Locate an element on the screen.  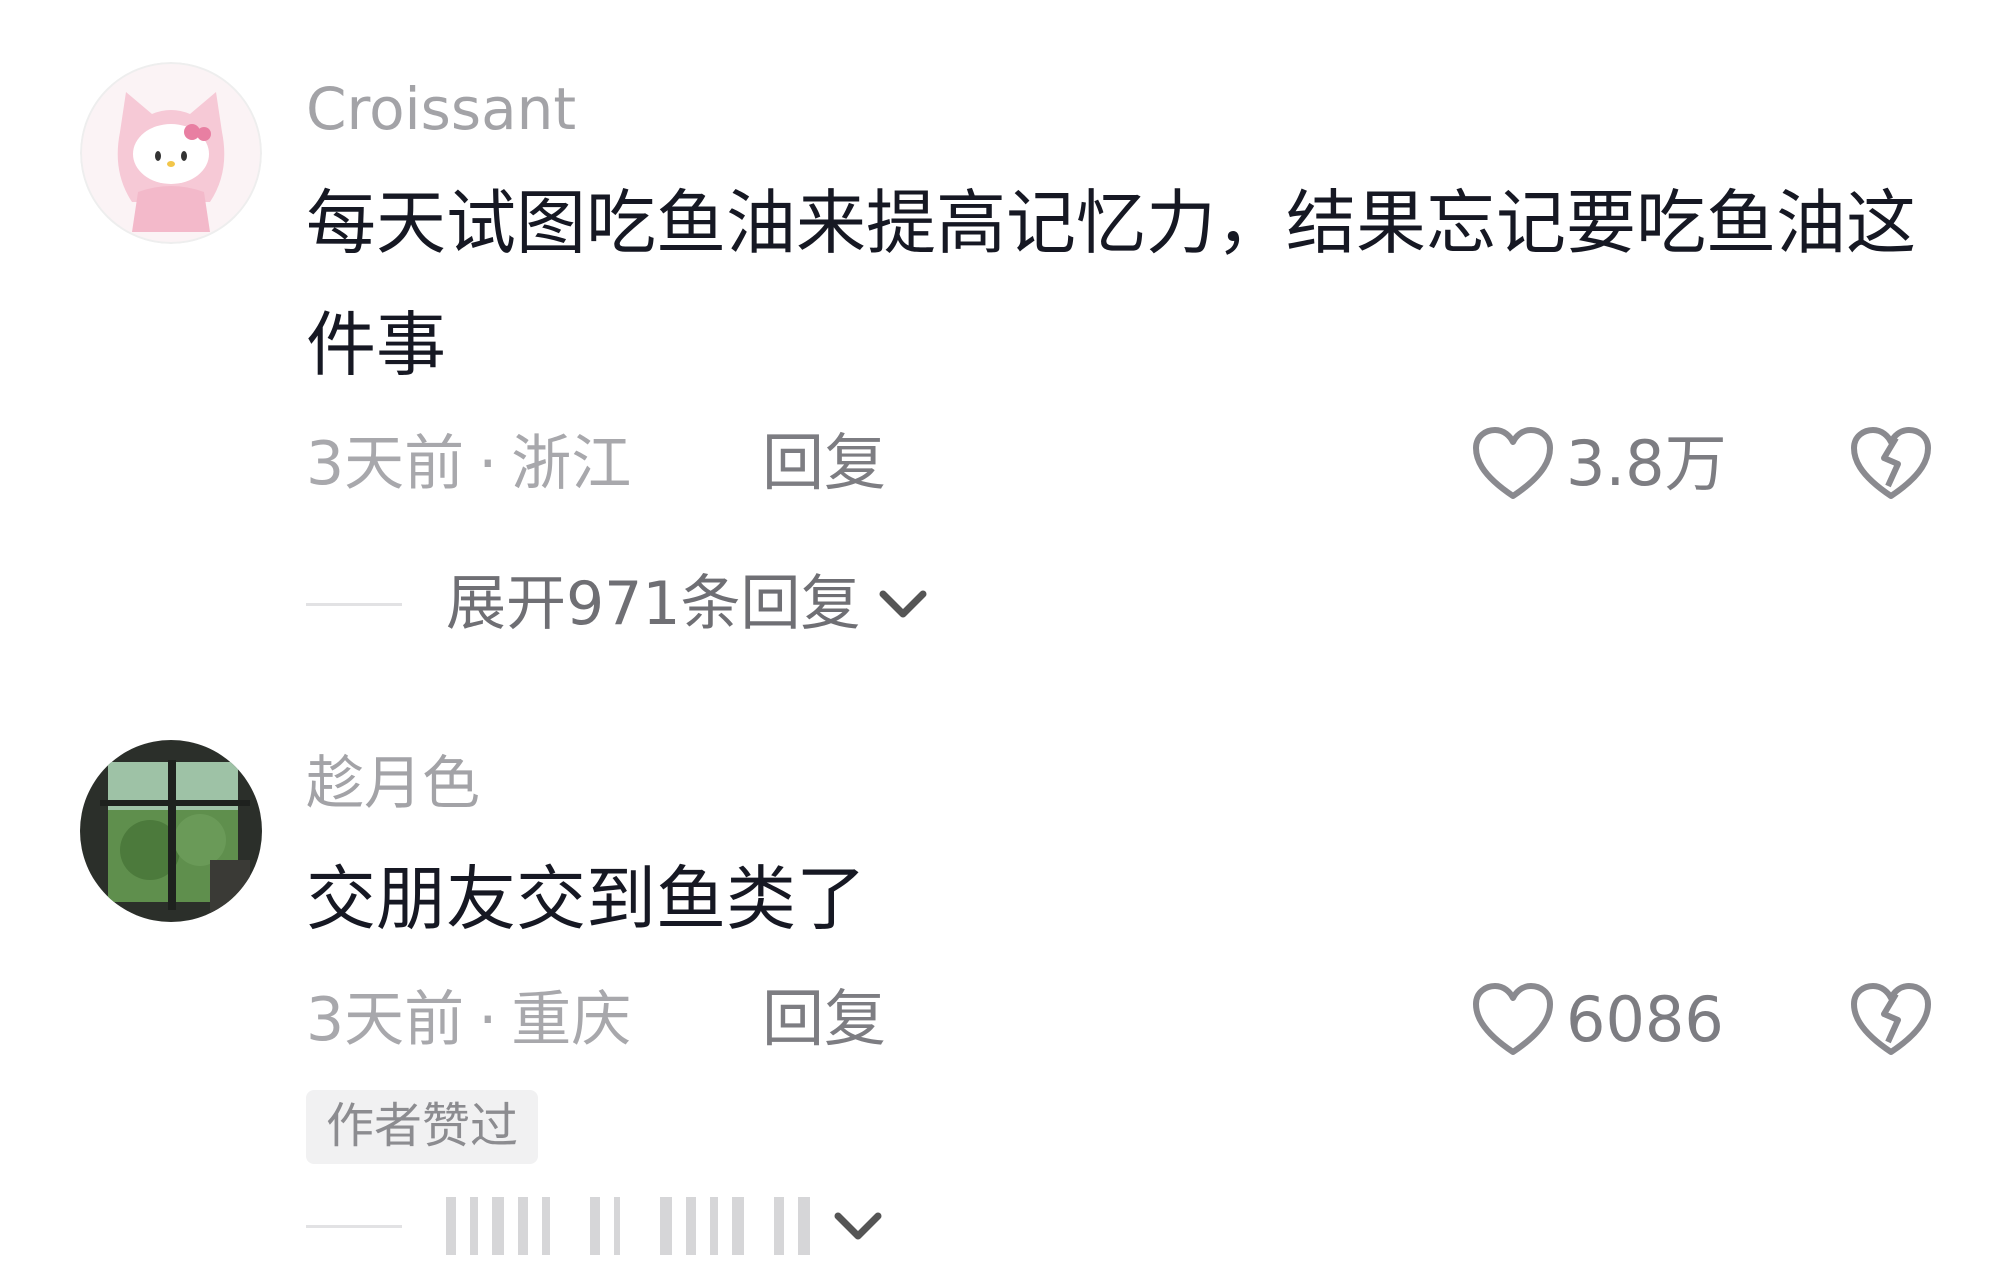
like-count: 3.8万 is located at coordinates (1646, 463).